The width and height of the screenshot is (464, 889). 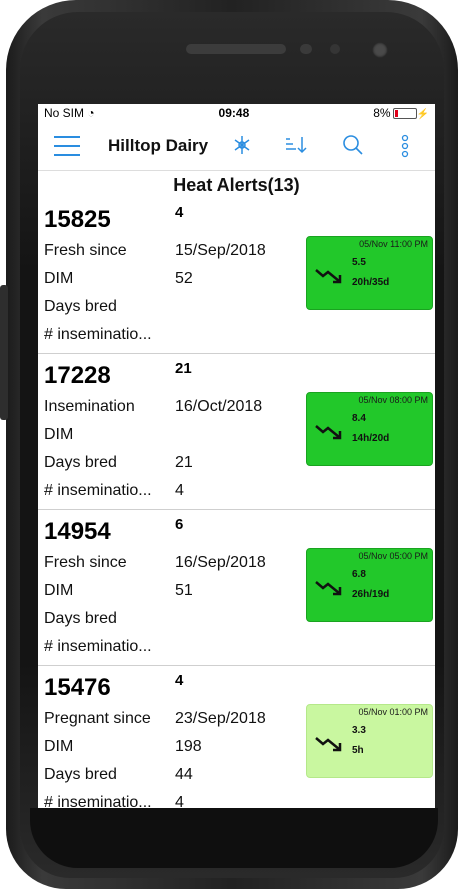 I want to click on search-icon, so click(x=353, y=145).